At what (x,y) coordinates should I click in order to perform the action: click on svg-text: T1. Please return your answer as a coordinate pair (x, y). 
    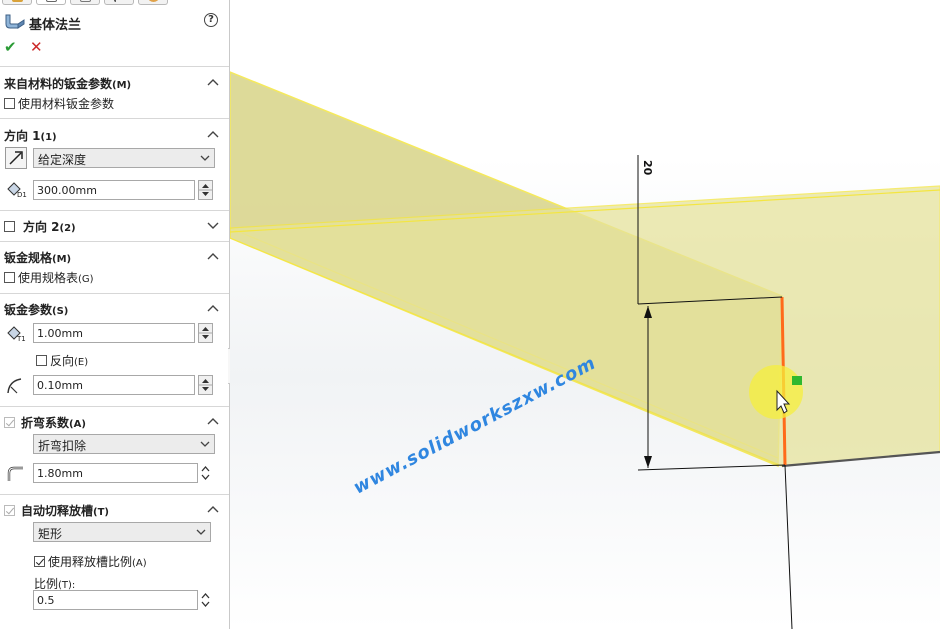
    Looking at the image, I should click on (21, 339).